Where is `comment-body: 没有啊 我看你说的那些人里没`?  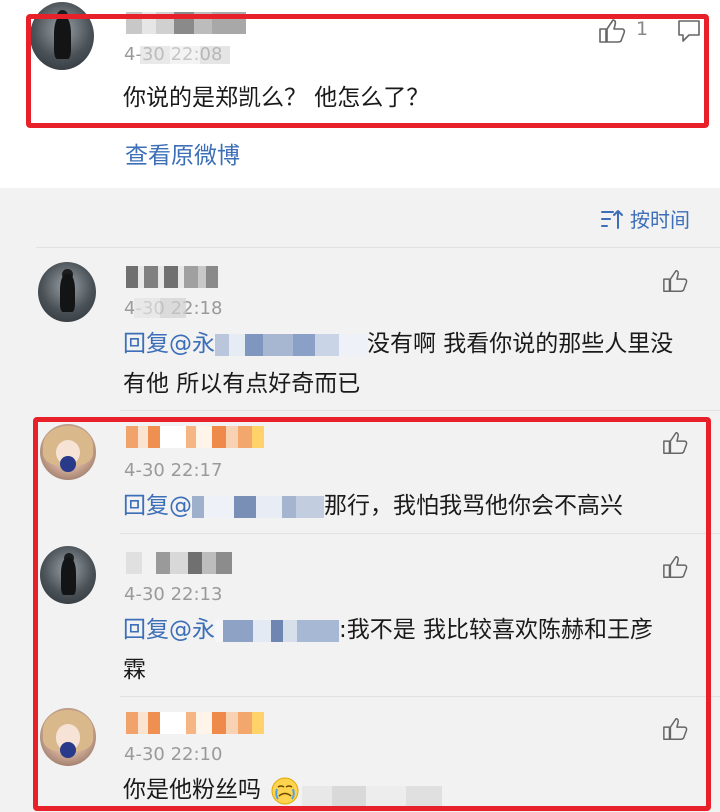
comment-body: 没有啊 我看你说的那些人里没 is located at coordinates (520, 344).